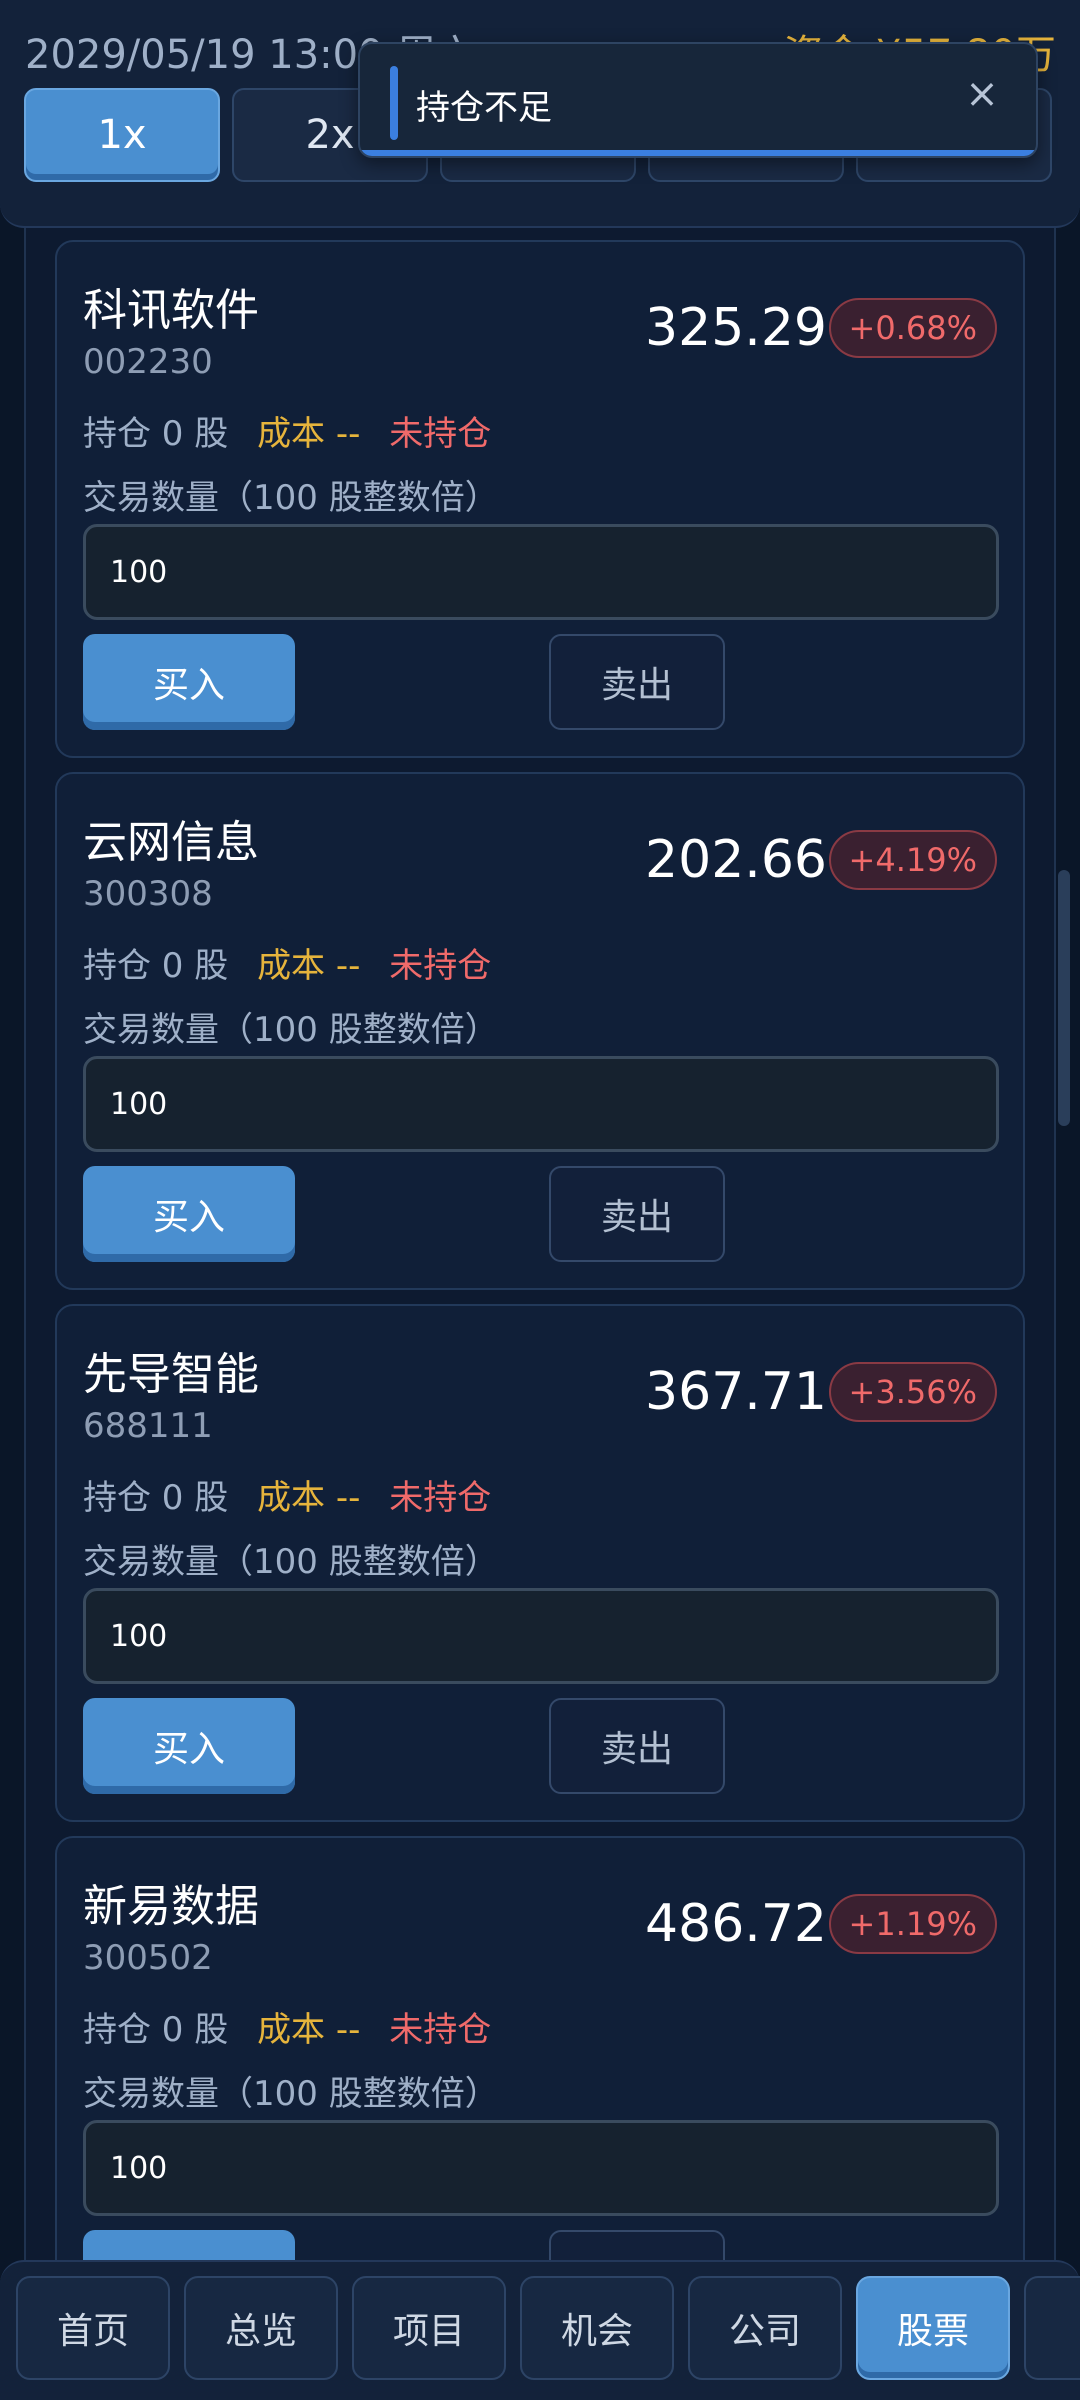  I want to click on tab-overflow, so click(1052, 2328).